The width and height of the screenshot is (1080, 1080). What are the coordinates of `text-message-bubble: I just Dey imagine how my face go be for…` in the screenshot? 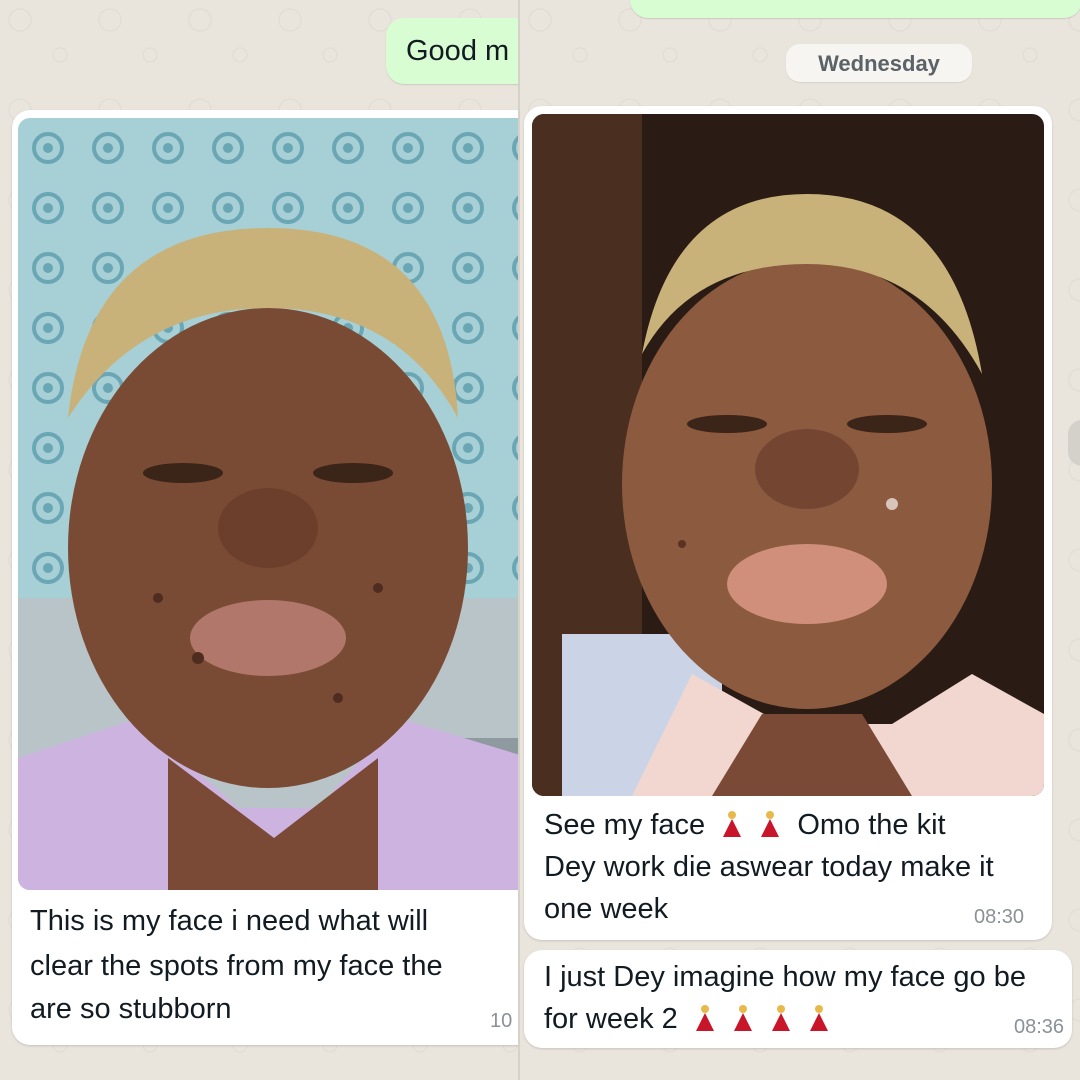 It's located at (798, 999).